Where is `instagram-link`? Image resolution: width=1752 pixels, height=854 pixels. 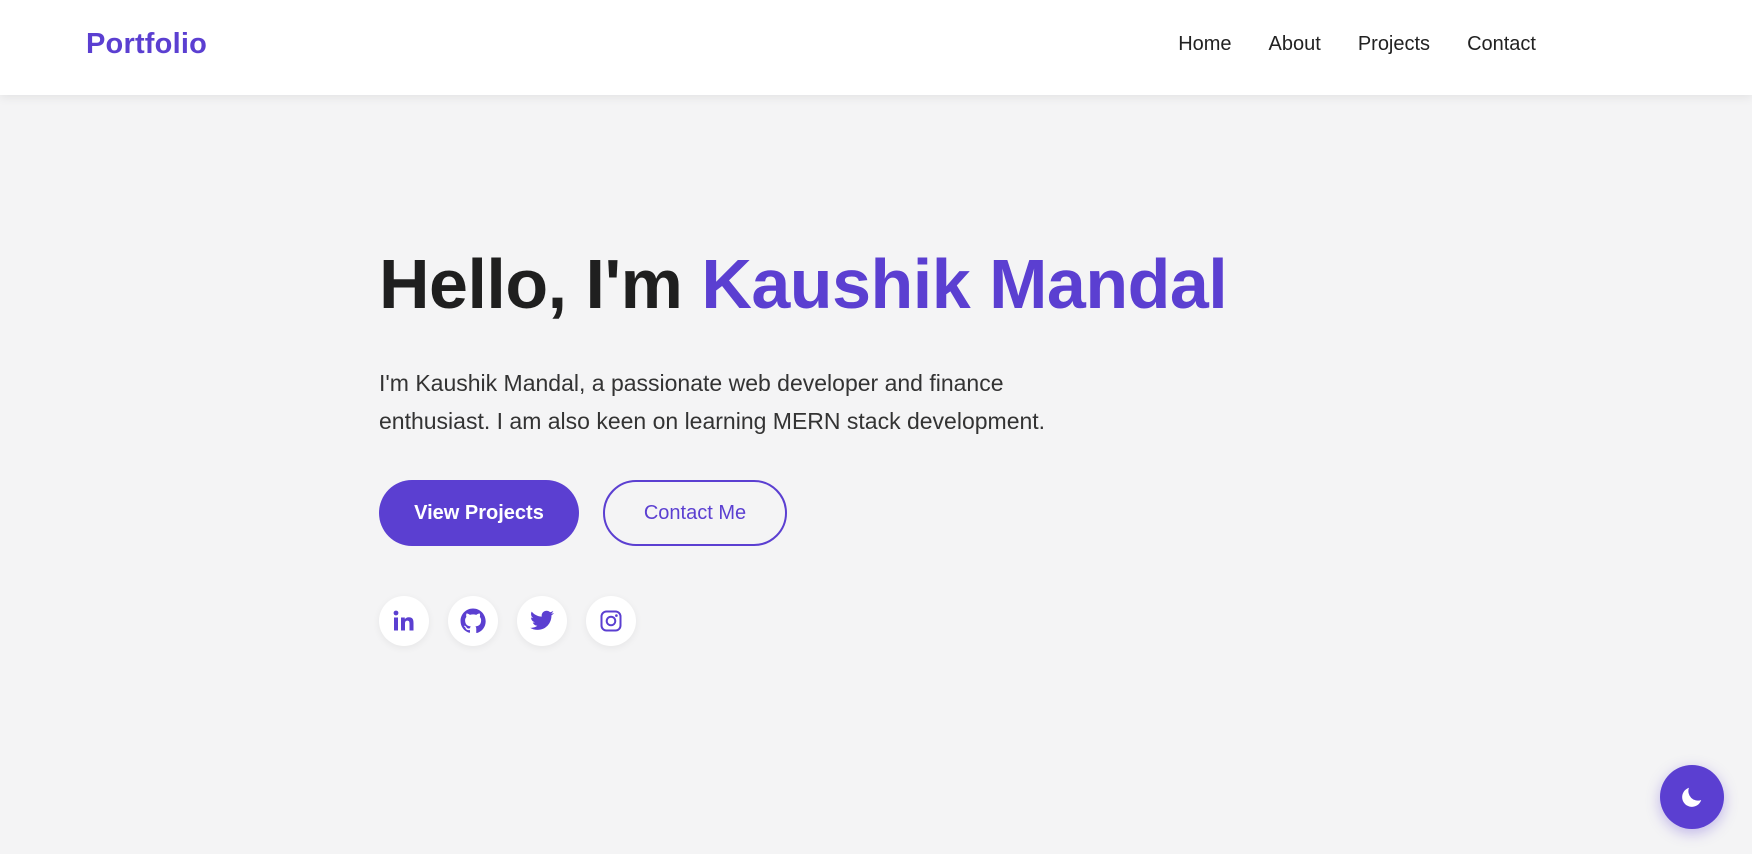 instagram-link is located at coordinates (611, 621).